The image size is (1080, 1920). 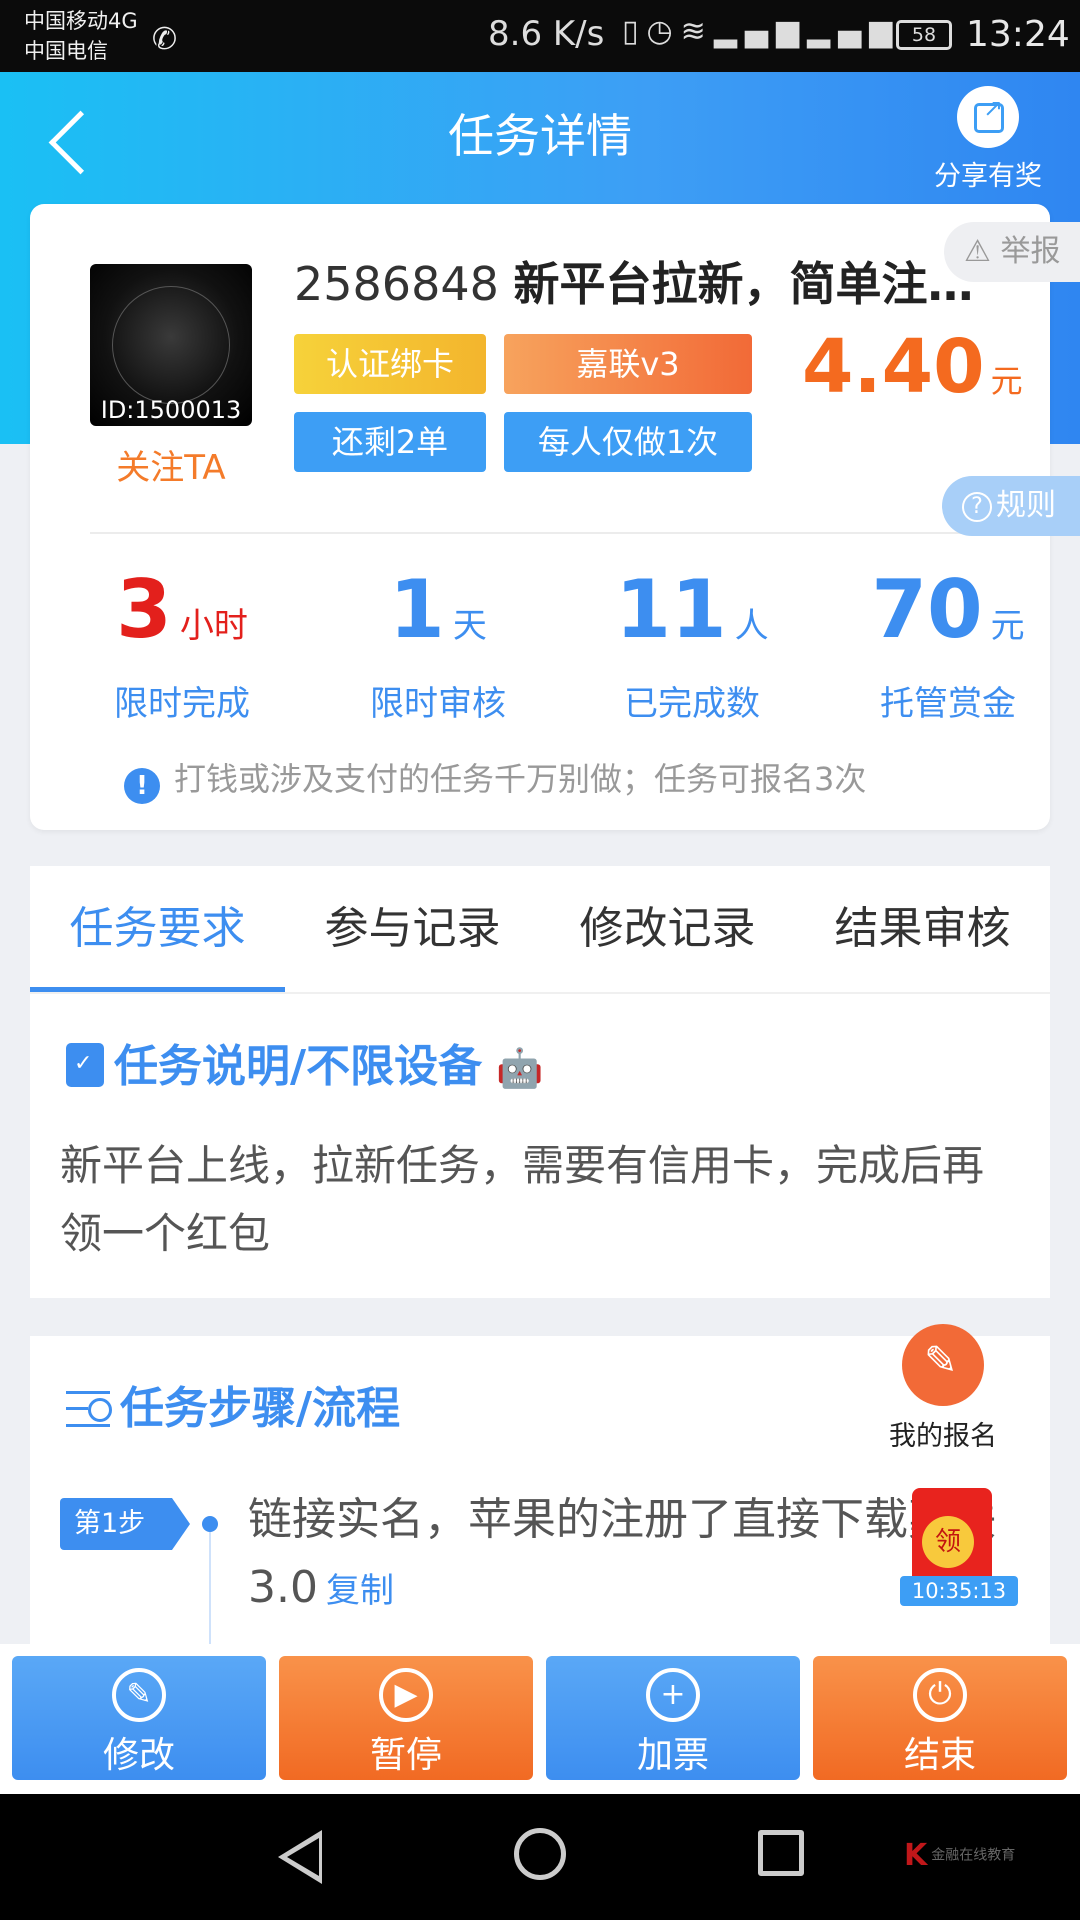 What do you see at coordinates (540, 136) in the screenshot?
I see `page-title: 任务详情` at bounding box center [540, 136].